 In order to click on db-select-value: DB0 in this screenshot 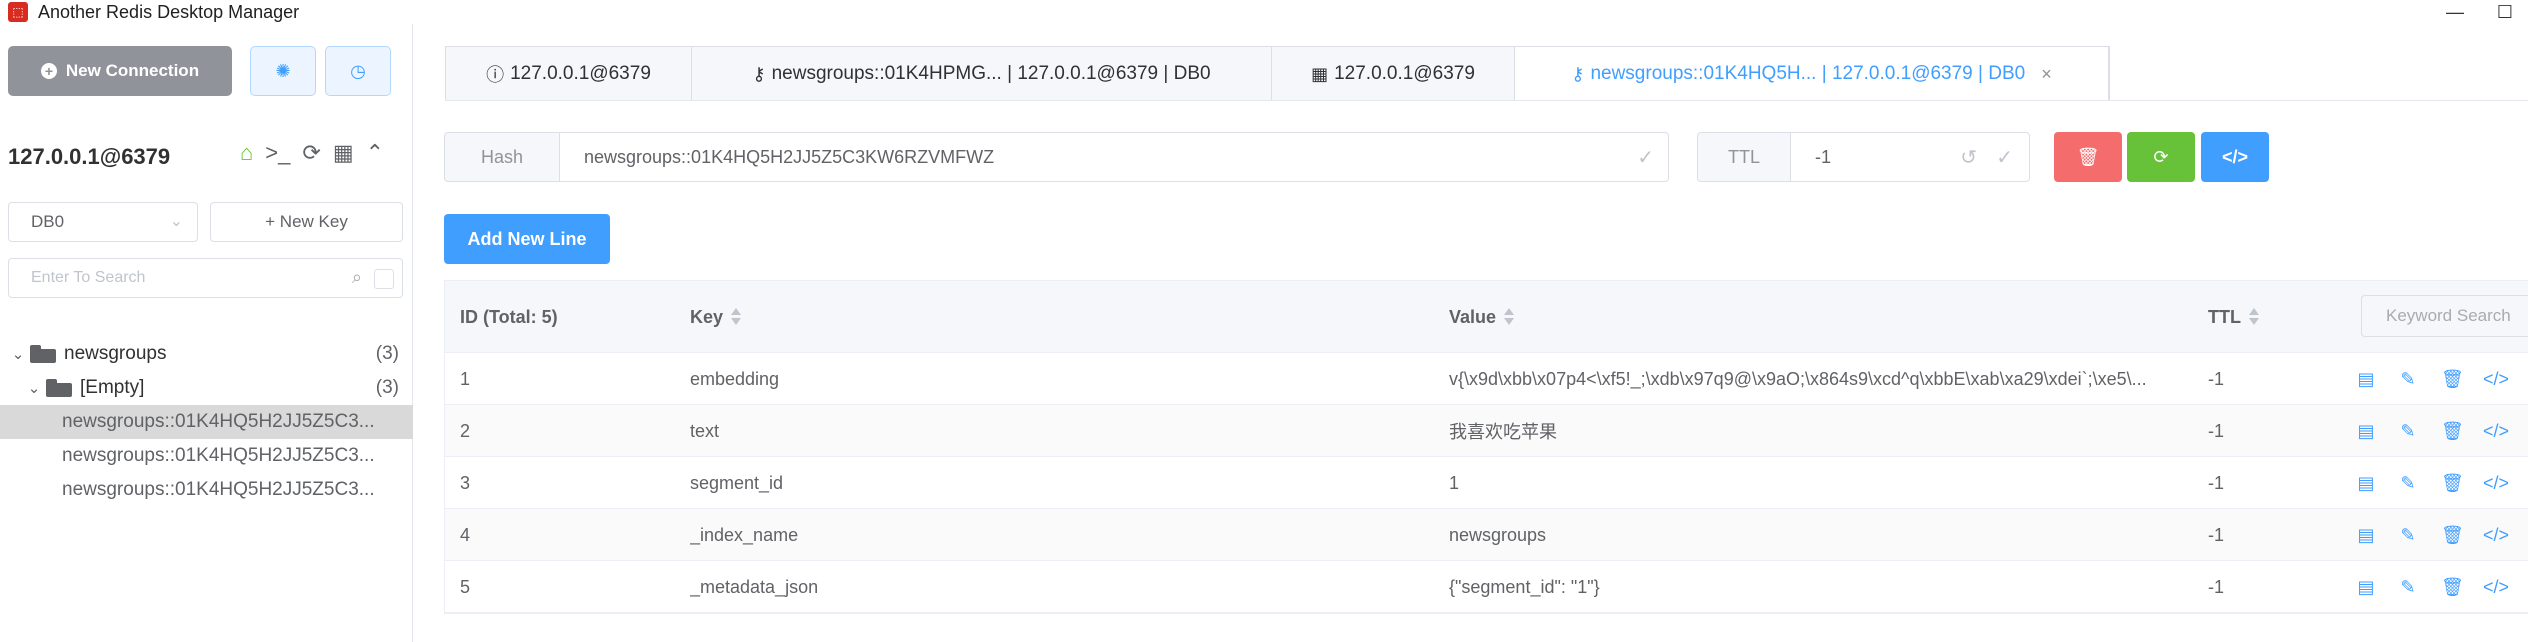, I will do `click(48, 221)`.